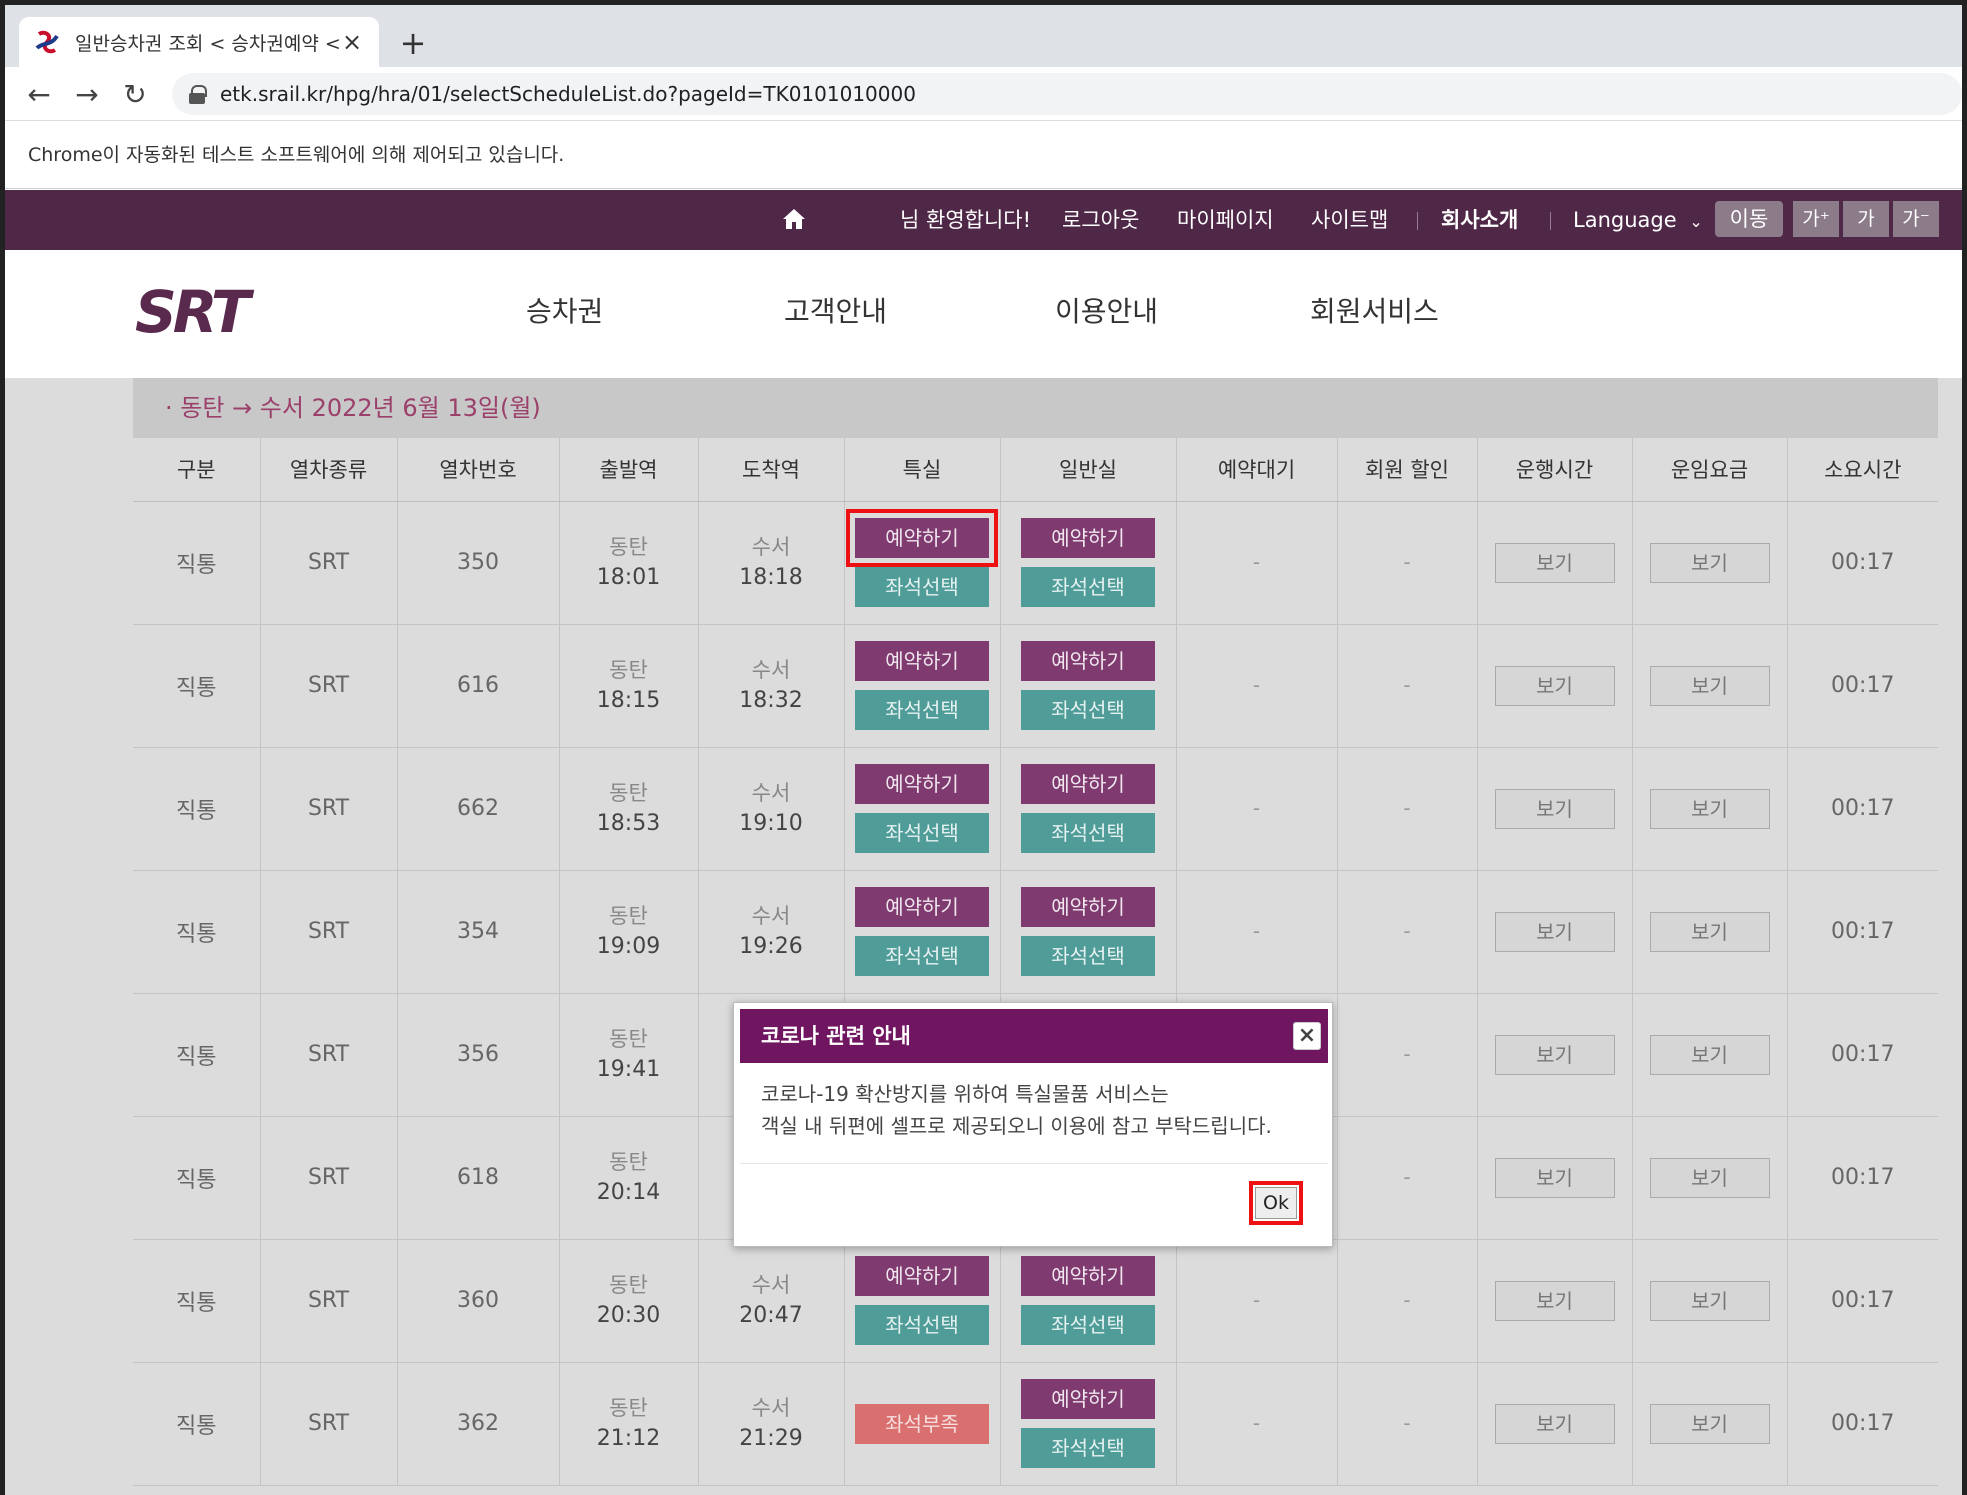 The image size is (1967, 1495). What do you see at coordinates (478, 808) in the screenshot?
I see `train-number: 662` at bounding box center [478, 808].